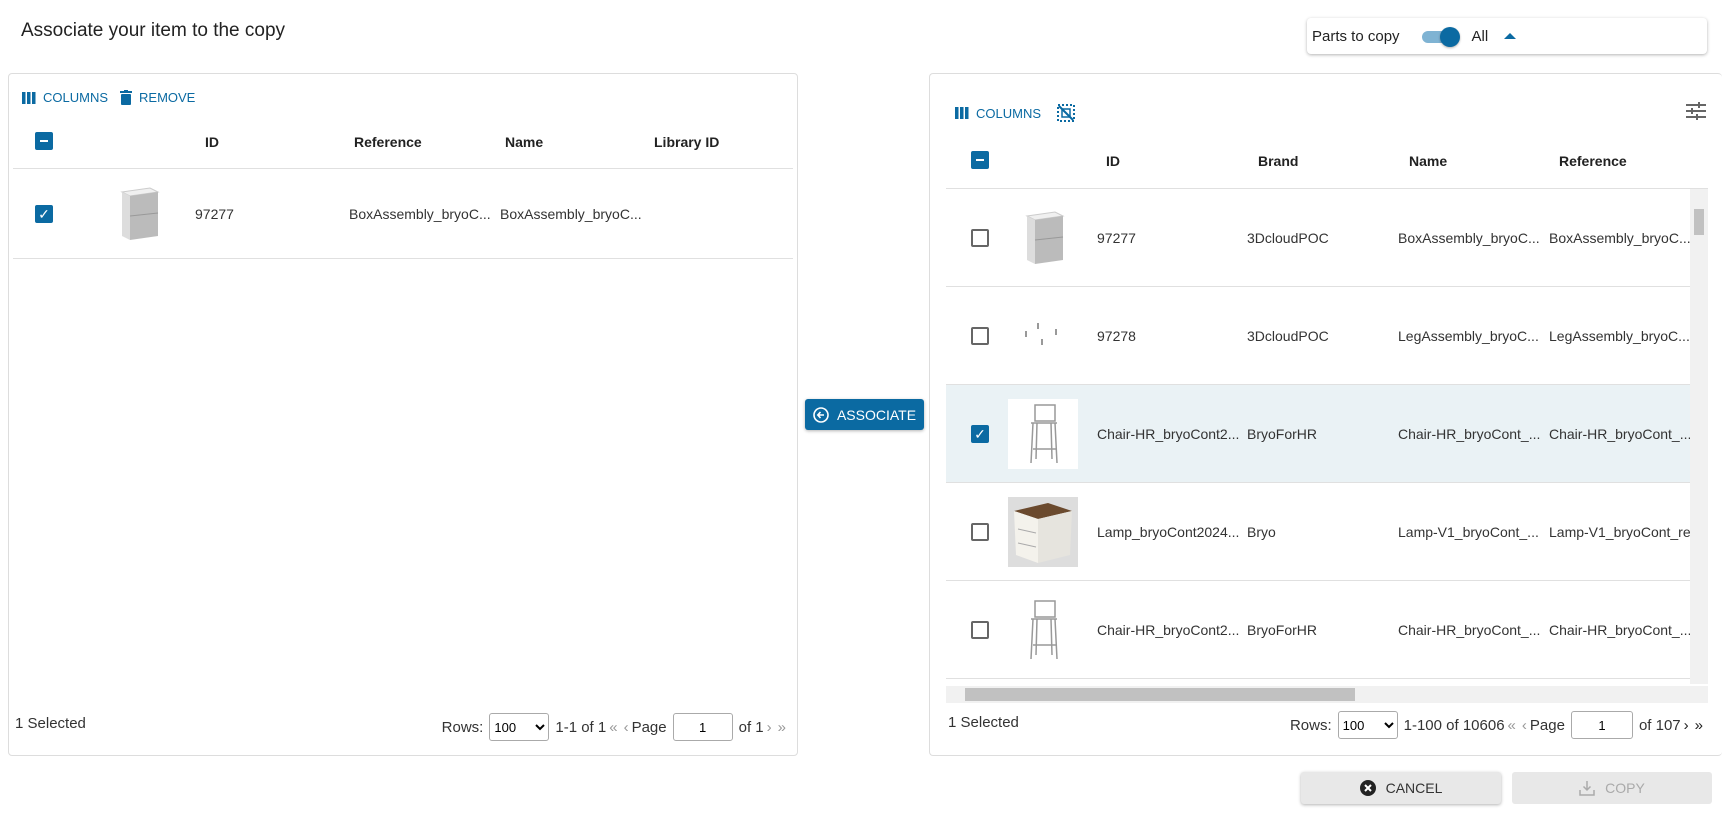  I want to click on cell-brand: Bryo, so click(1261, 531).